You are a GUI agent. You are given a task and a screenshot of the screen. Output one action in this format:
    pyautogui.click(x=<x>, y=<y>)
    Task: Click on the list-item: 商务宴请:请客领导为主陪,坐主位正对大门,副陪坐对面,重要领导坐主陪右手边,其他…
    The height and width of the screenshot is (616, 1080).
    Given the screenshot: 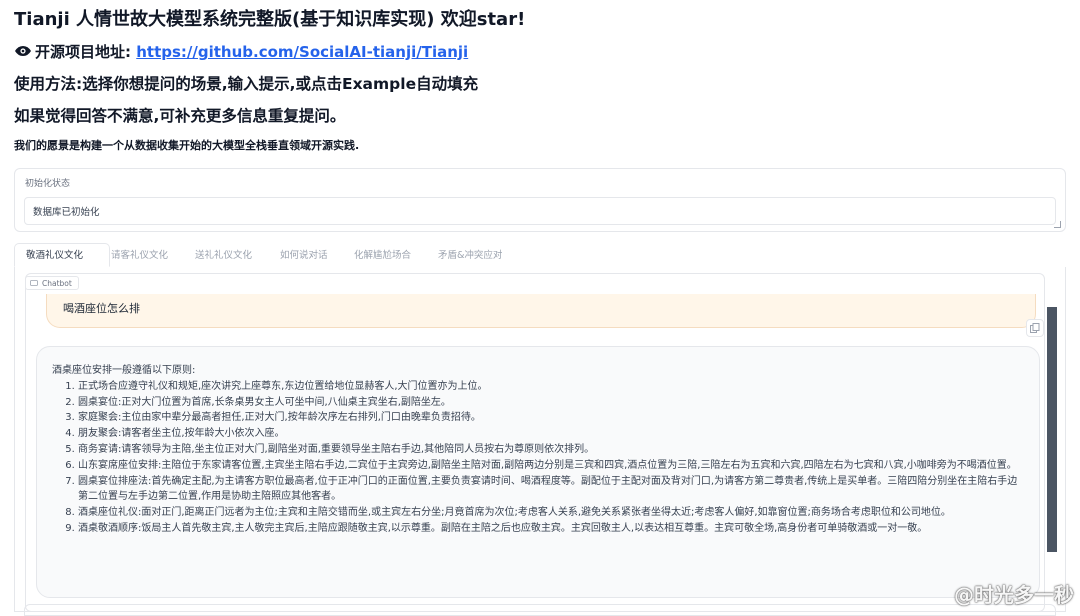 What is the action you would take?
    pyautogui.click(x=550, y=450)
    